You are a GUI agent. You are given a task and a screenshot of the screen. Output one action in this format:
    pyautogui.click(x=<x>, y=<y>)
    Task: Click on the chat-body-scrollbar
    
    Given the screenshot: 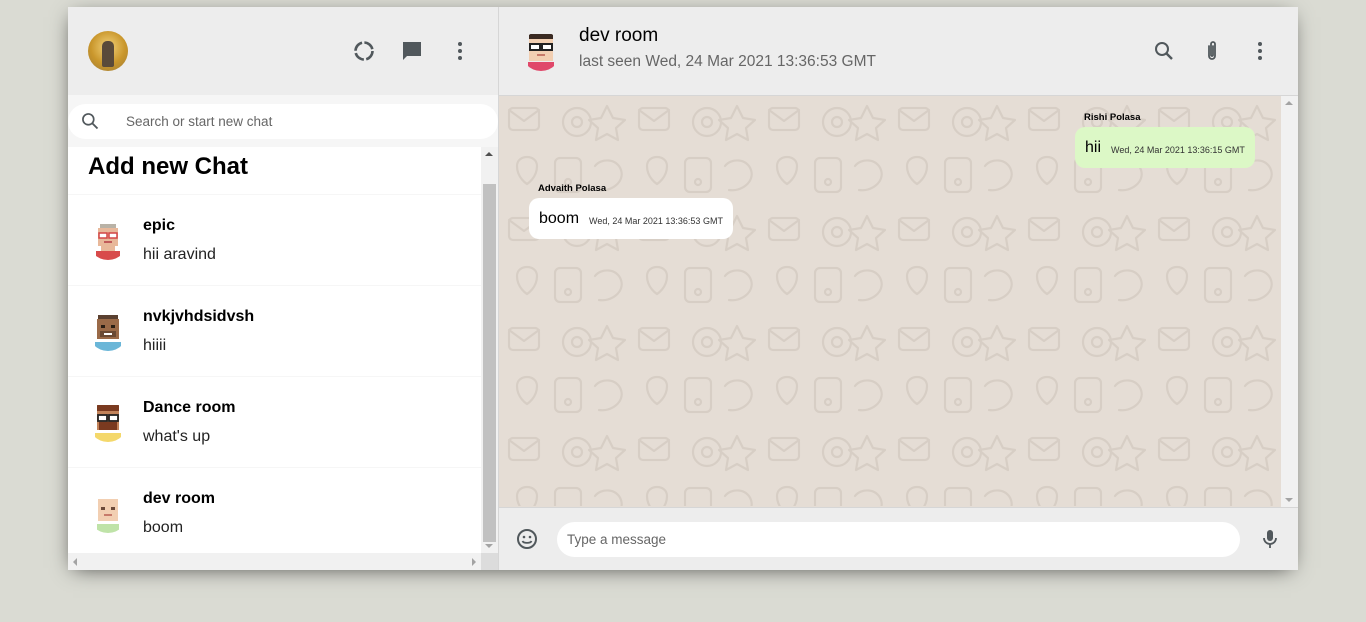 What is the action you would take?
    pyautogui.click(x=1289, y=301)
    